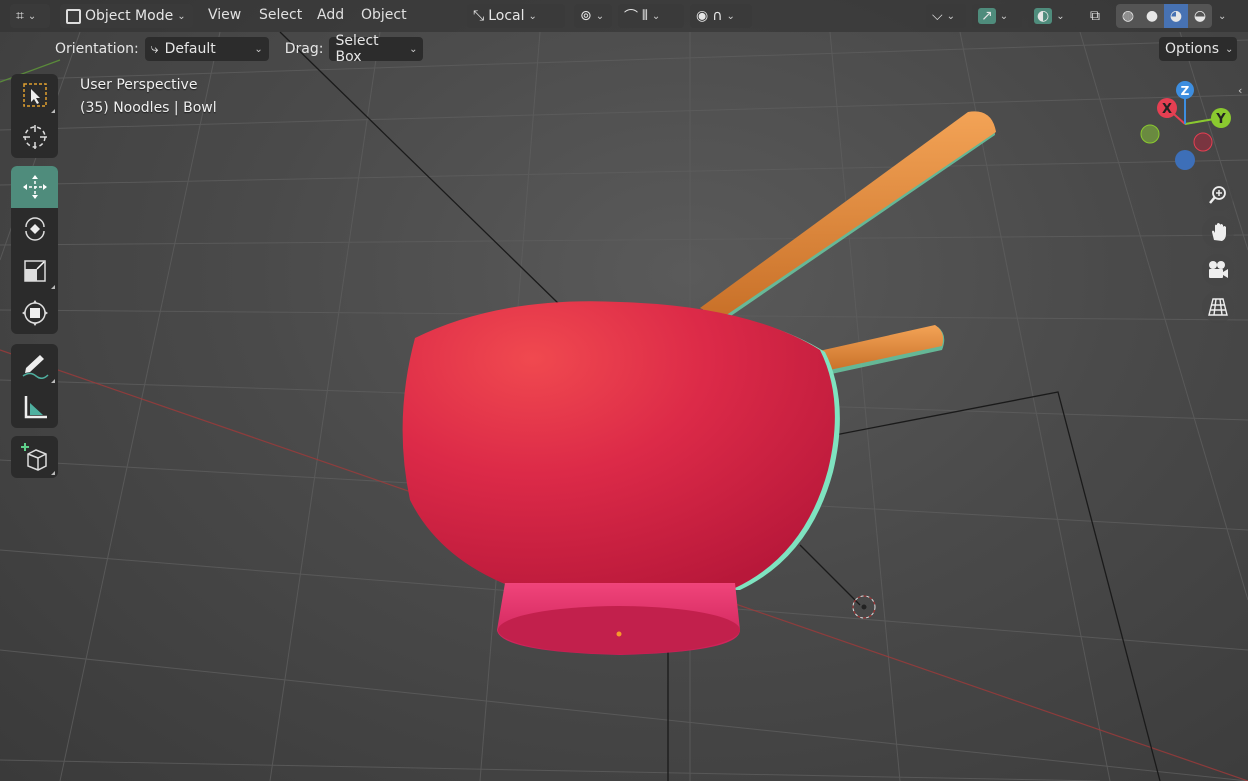  What do you see at coordinates (937, 16) in the screenshot?
I see `selectability-icon: ⌵` at bounding box center [937, 16].